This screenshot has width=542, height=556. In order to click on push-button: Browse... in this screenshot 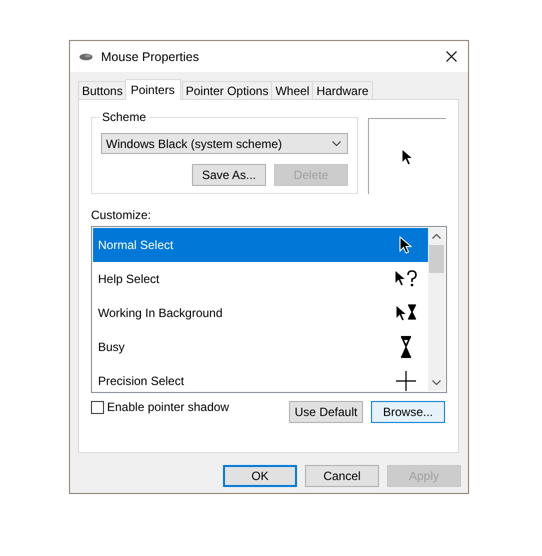, I will do `click(408, 412)`.